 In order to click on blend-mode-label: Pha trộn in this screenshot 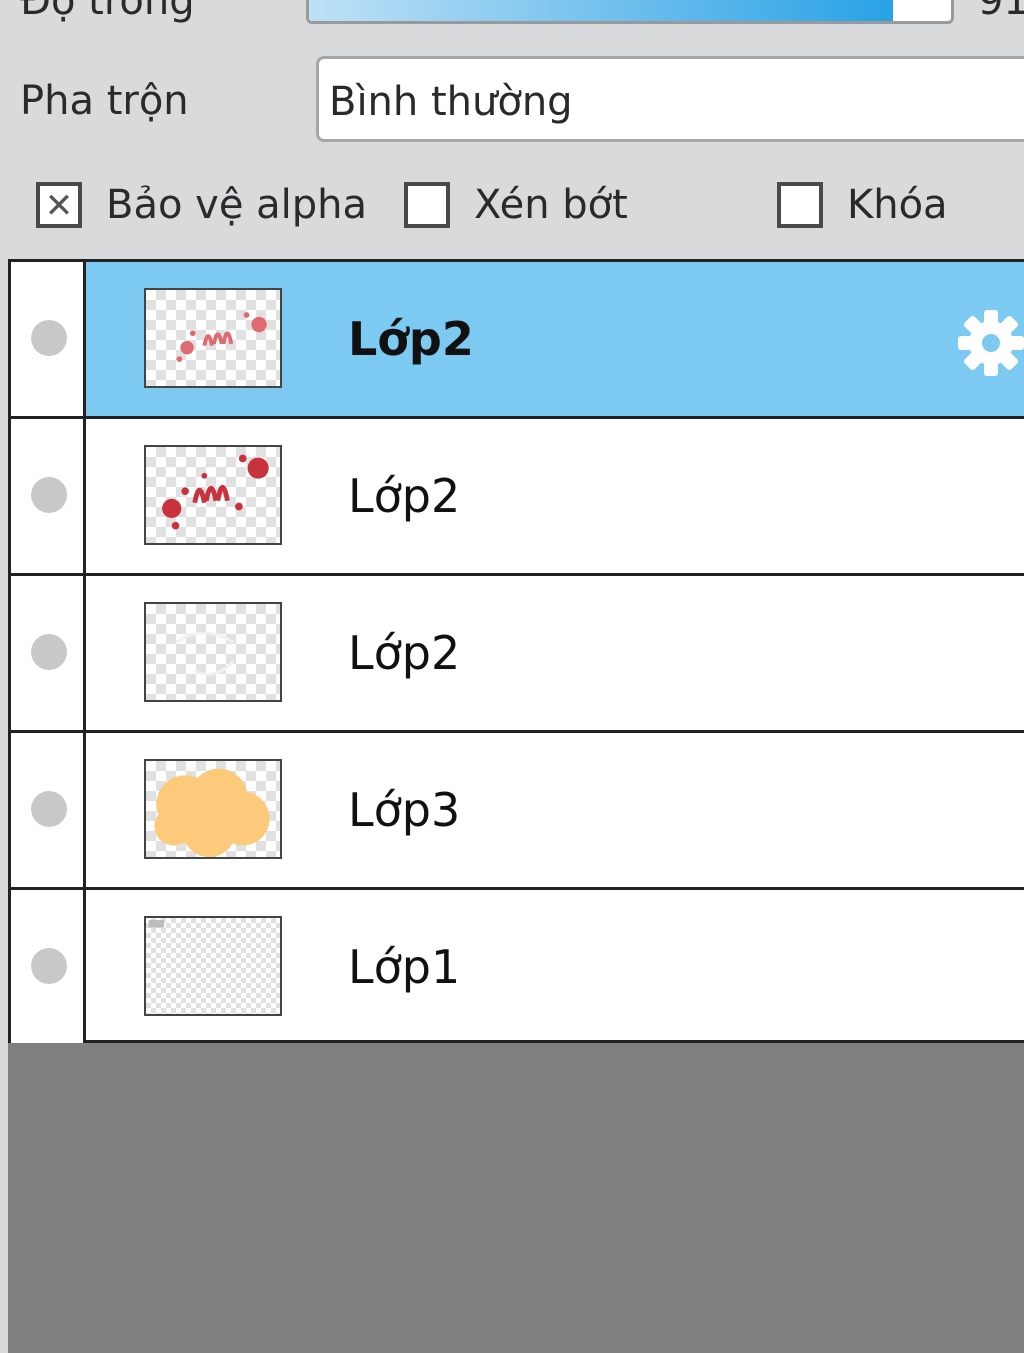, I will do `click(104, 101)`.